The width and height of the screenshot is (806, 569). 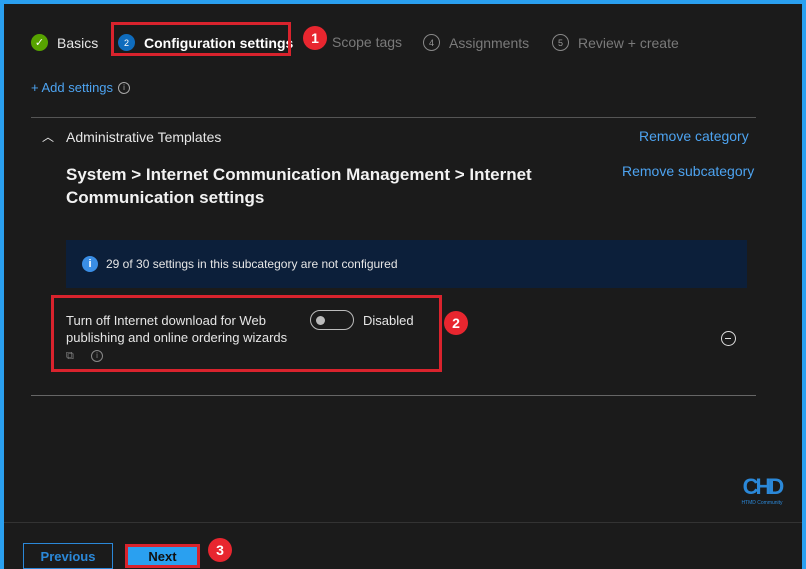 I want to click on toggle-state-label: Disabled, so click(x=388, y=320).